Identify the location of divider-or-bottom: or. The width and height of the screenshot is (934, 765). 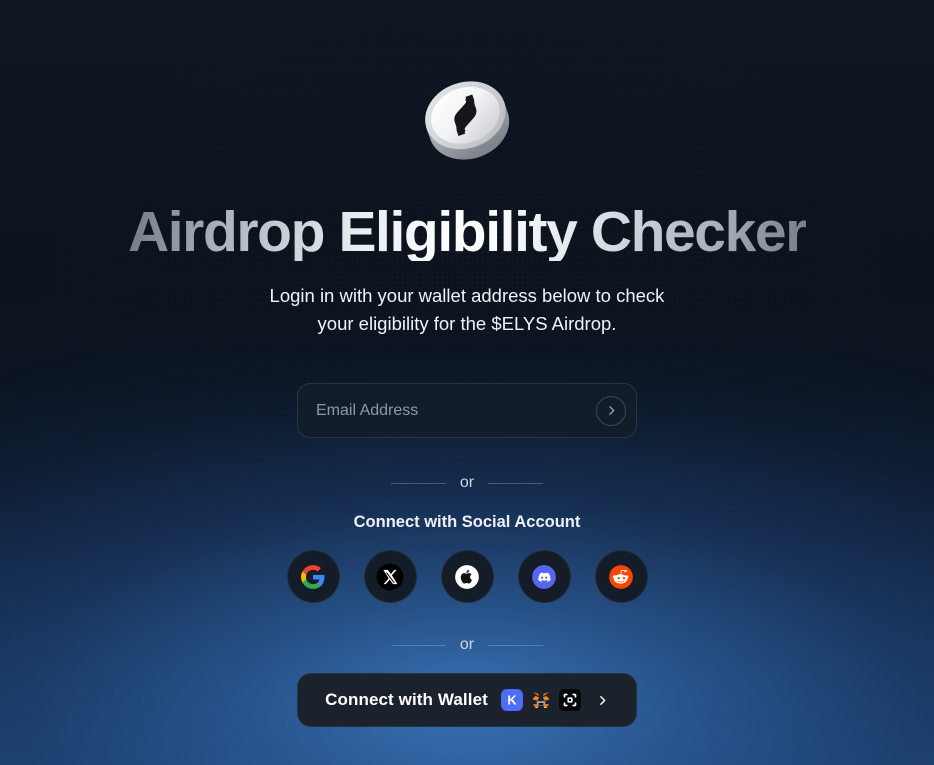
(467, 645).